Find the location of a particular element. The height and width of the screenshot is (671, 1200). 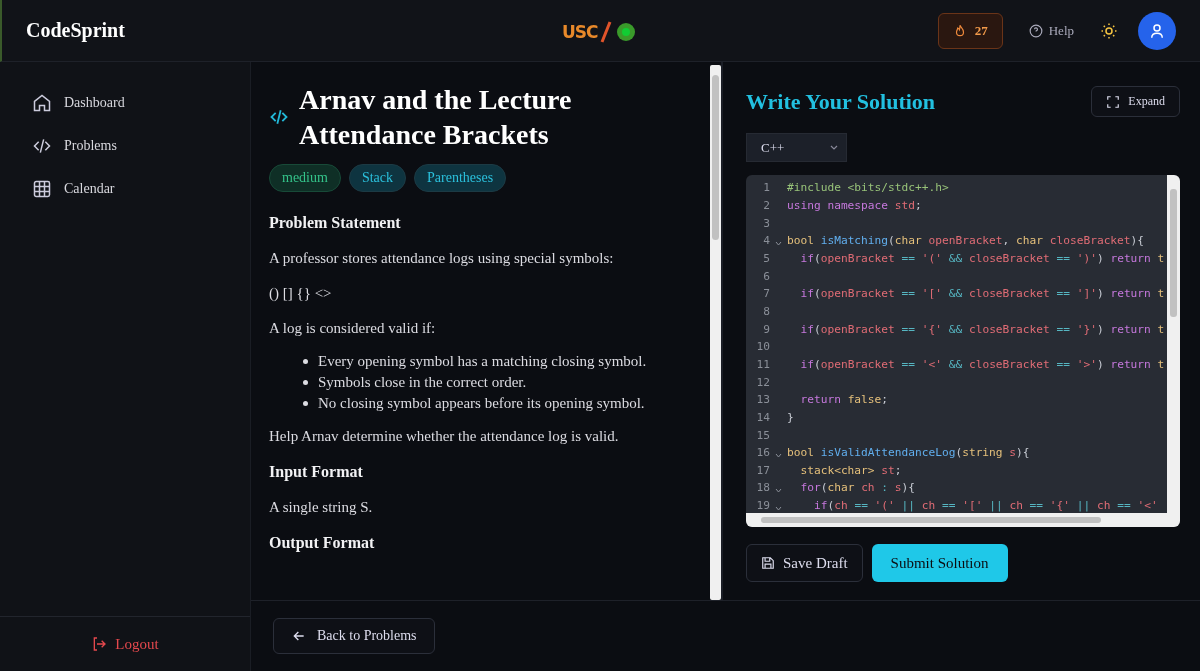

save-button: Save Draft is located at coordinates (804, 563).